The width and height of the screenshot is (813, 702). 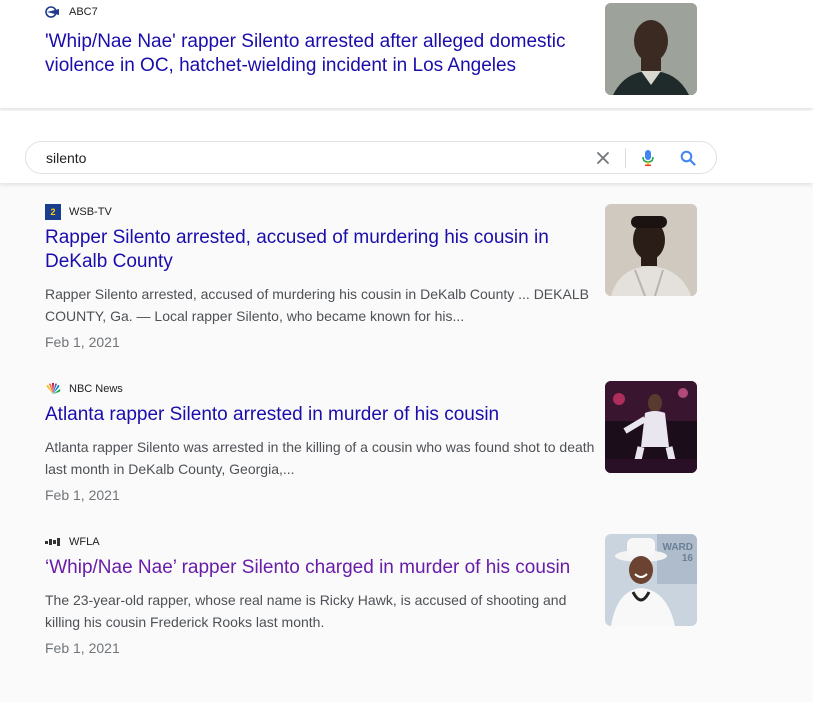 I want to click on nbc-peacock-icon, so click(x=53, y=389).